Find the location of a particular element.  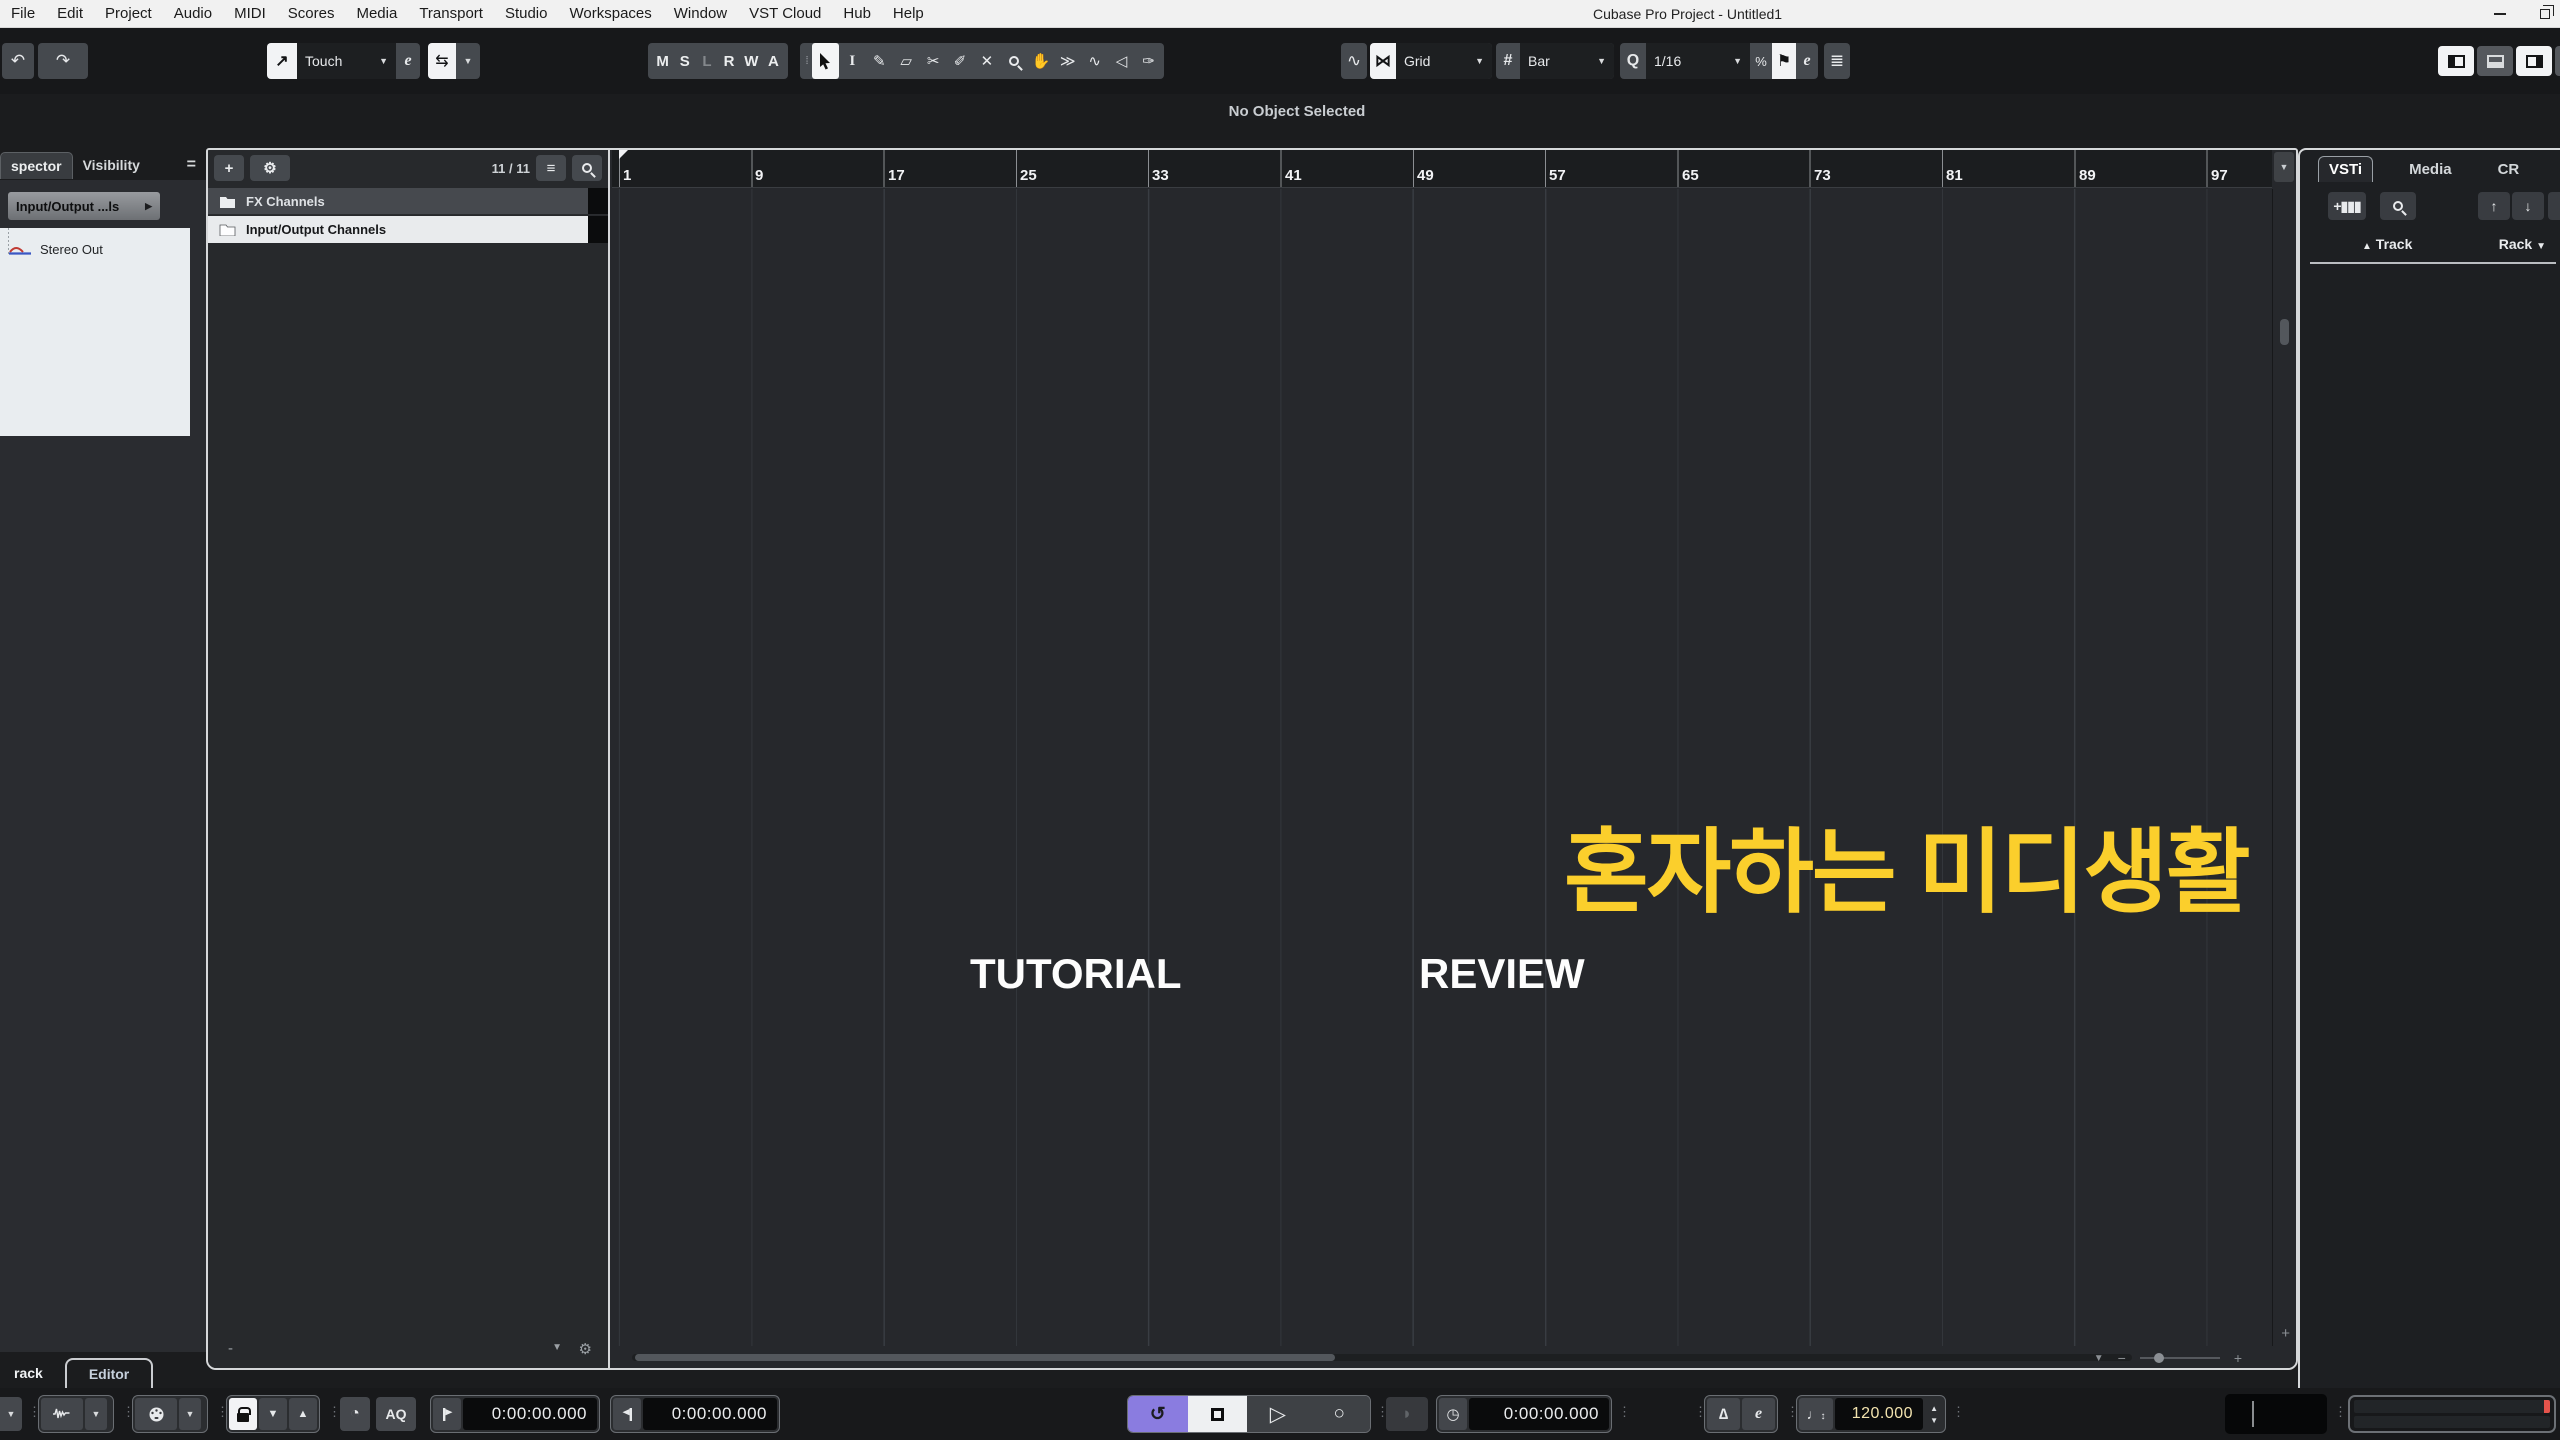

track-scale-dropdown: ▼ is located at coordinates (557, 1347).